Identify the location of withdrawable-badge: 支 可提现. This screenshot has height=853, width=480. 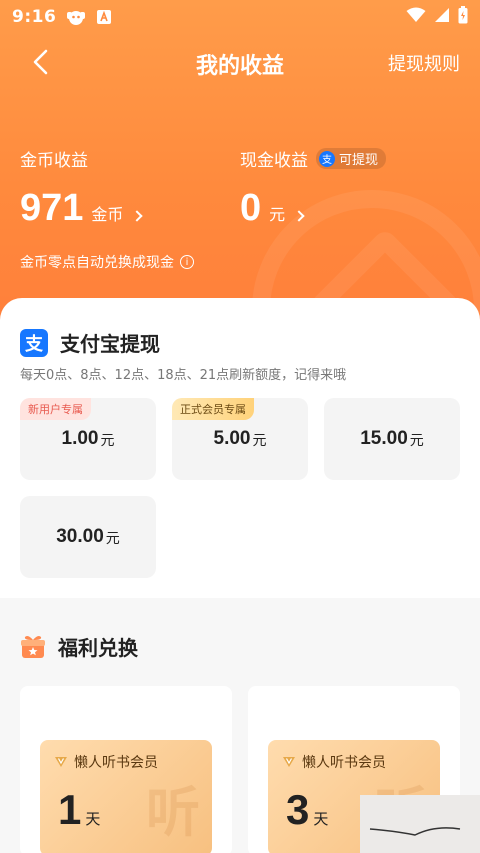
(351, 158).